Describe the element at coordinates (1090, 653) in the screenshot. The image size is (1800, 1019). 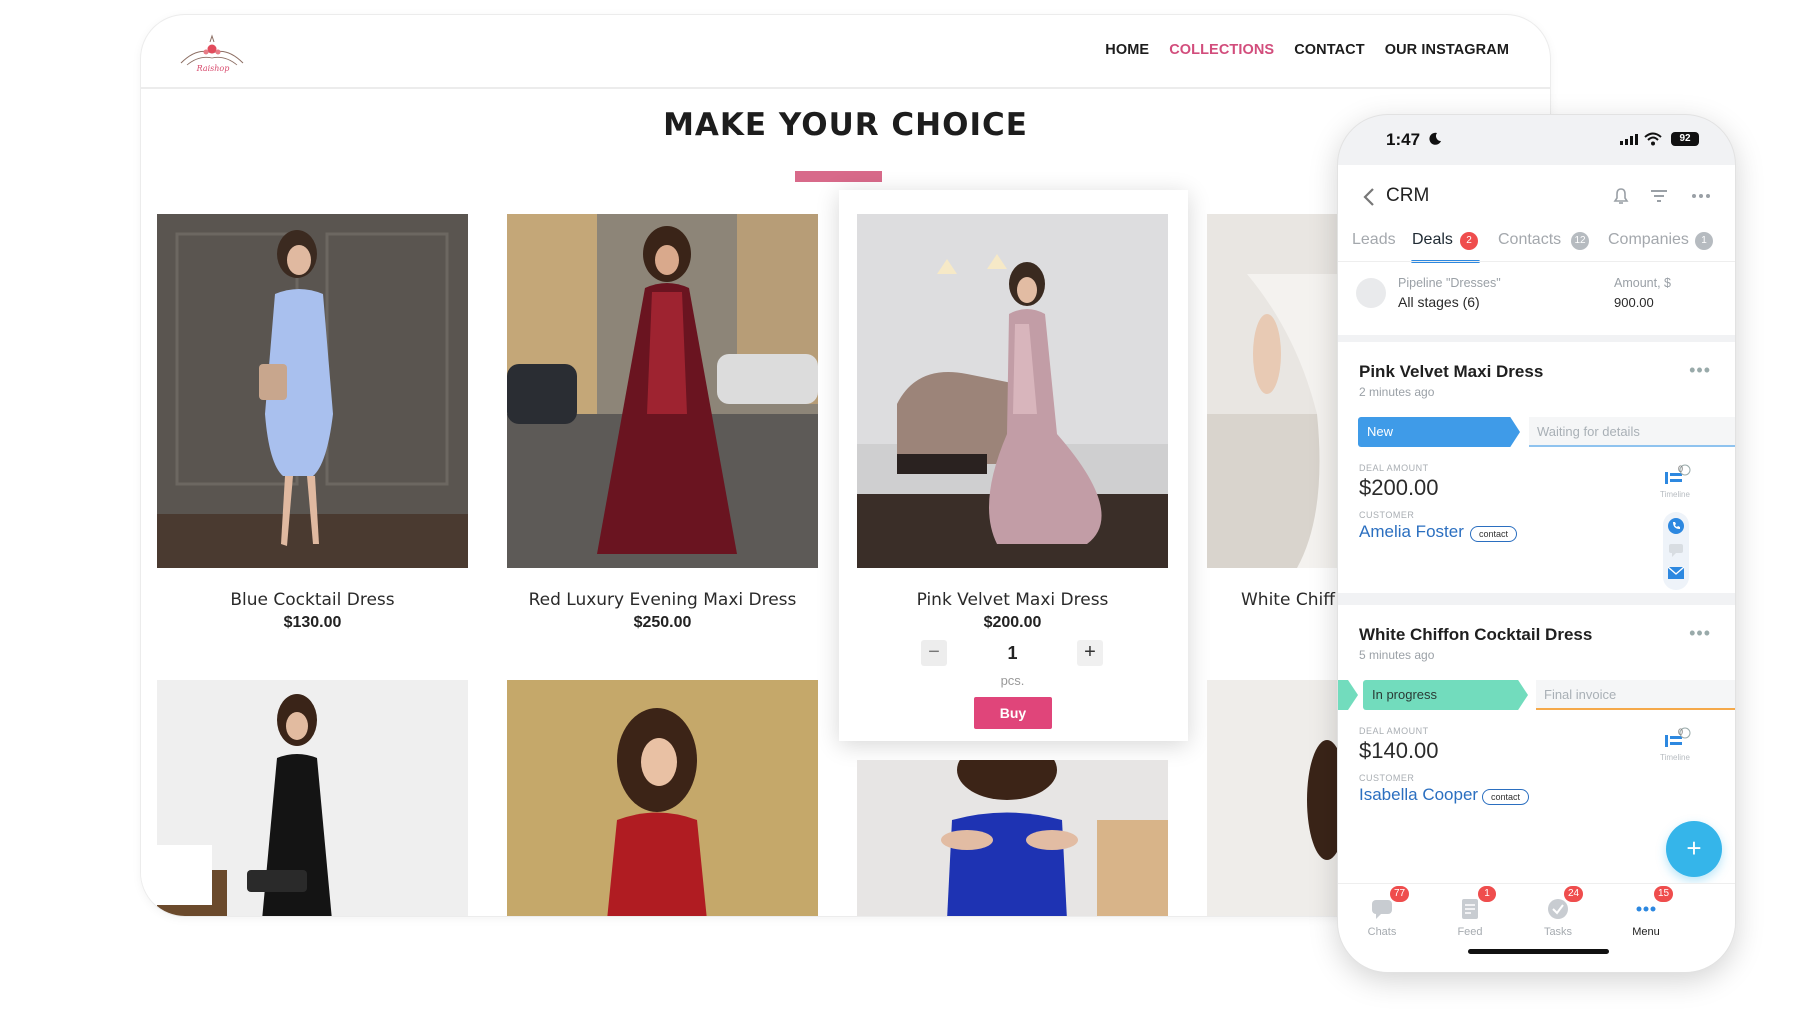
I see `quantity-plus-button: +` at that location.